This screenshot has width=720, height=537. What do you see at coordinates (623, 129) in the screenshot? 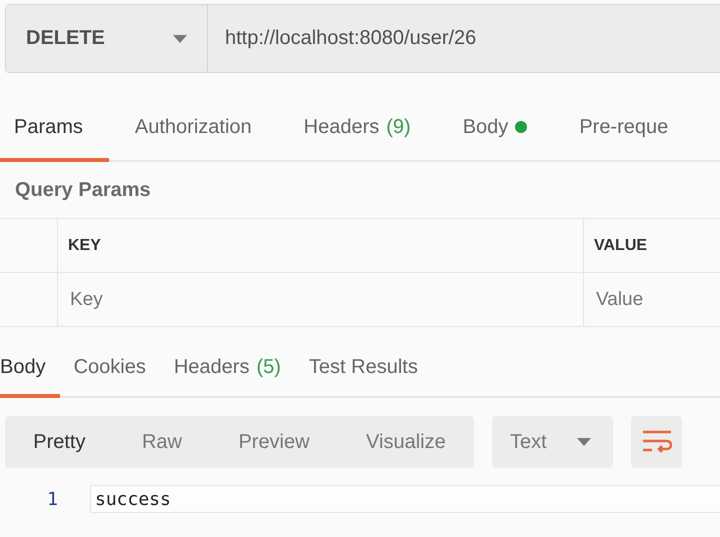
I see `request-tab: Pre-reque` at bounding box center [623, 129].